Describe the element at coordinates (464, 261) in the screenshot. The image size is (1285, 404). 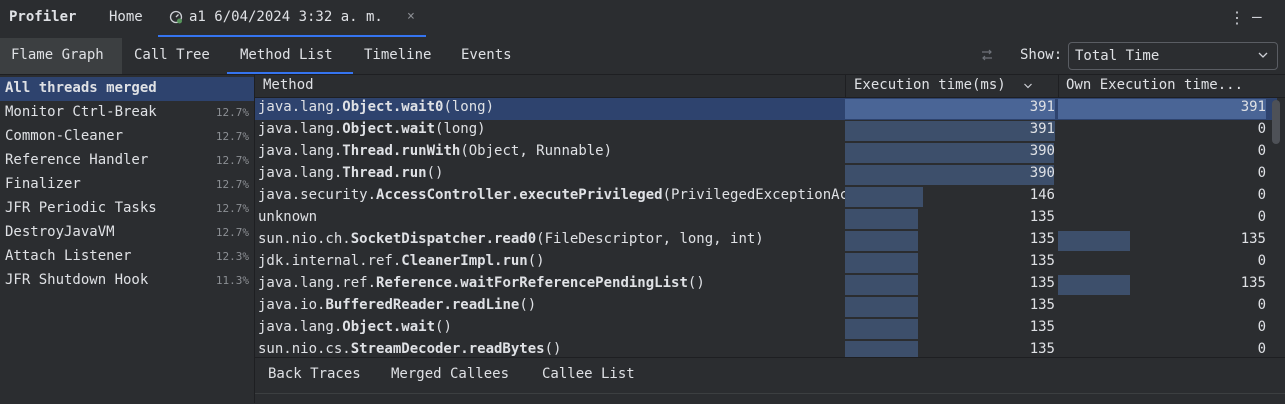
I see `method-class-method: CleanerImpl.run` at that location.